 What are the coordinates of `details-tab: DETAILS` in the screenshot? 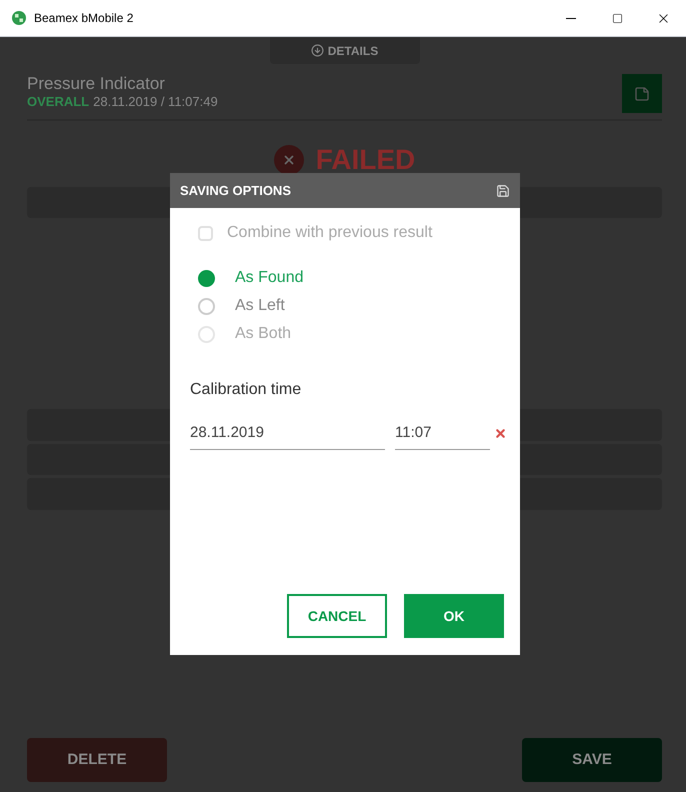 It's located at (345, 50).